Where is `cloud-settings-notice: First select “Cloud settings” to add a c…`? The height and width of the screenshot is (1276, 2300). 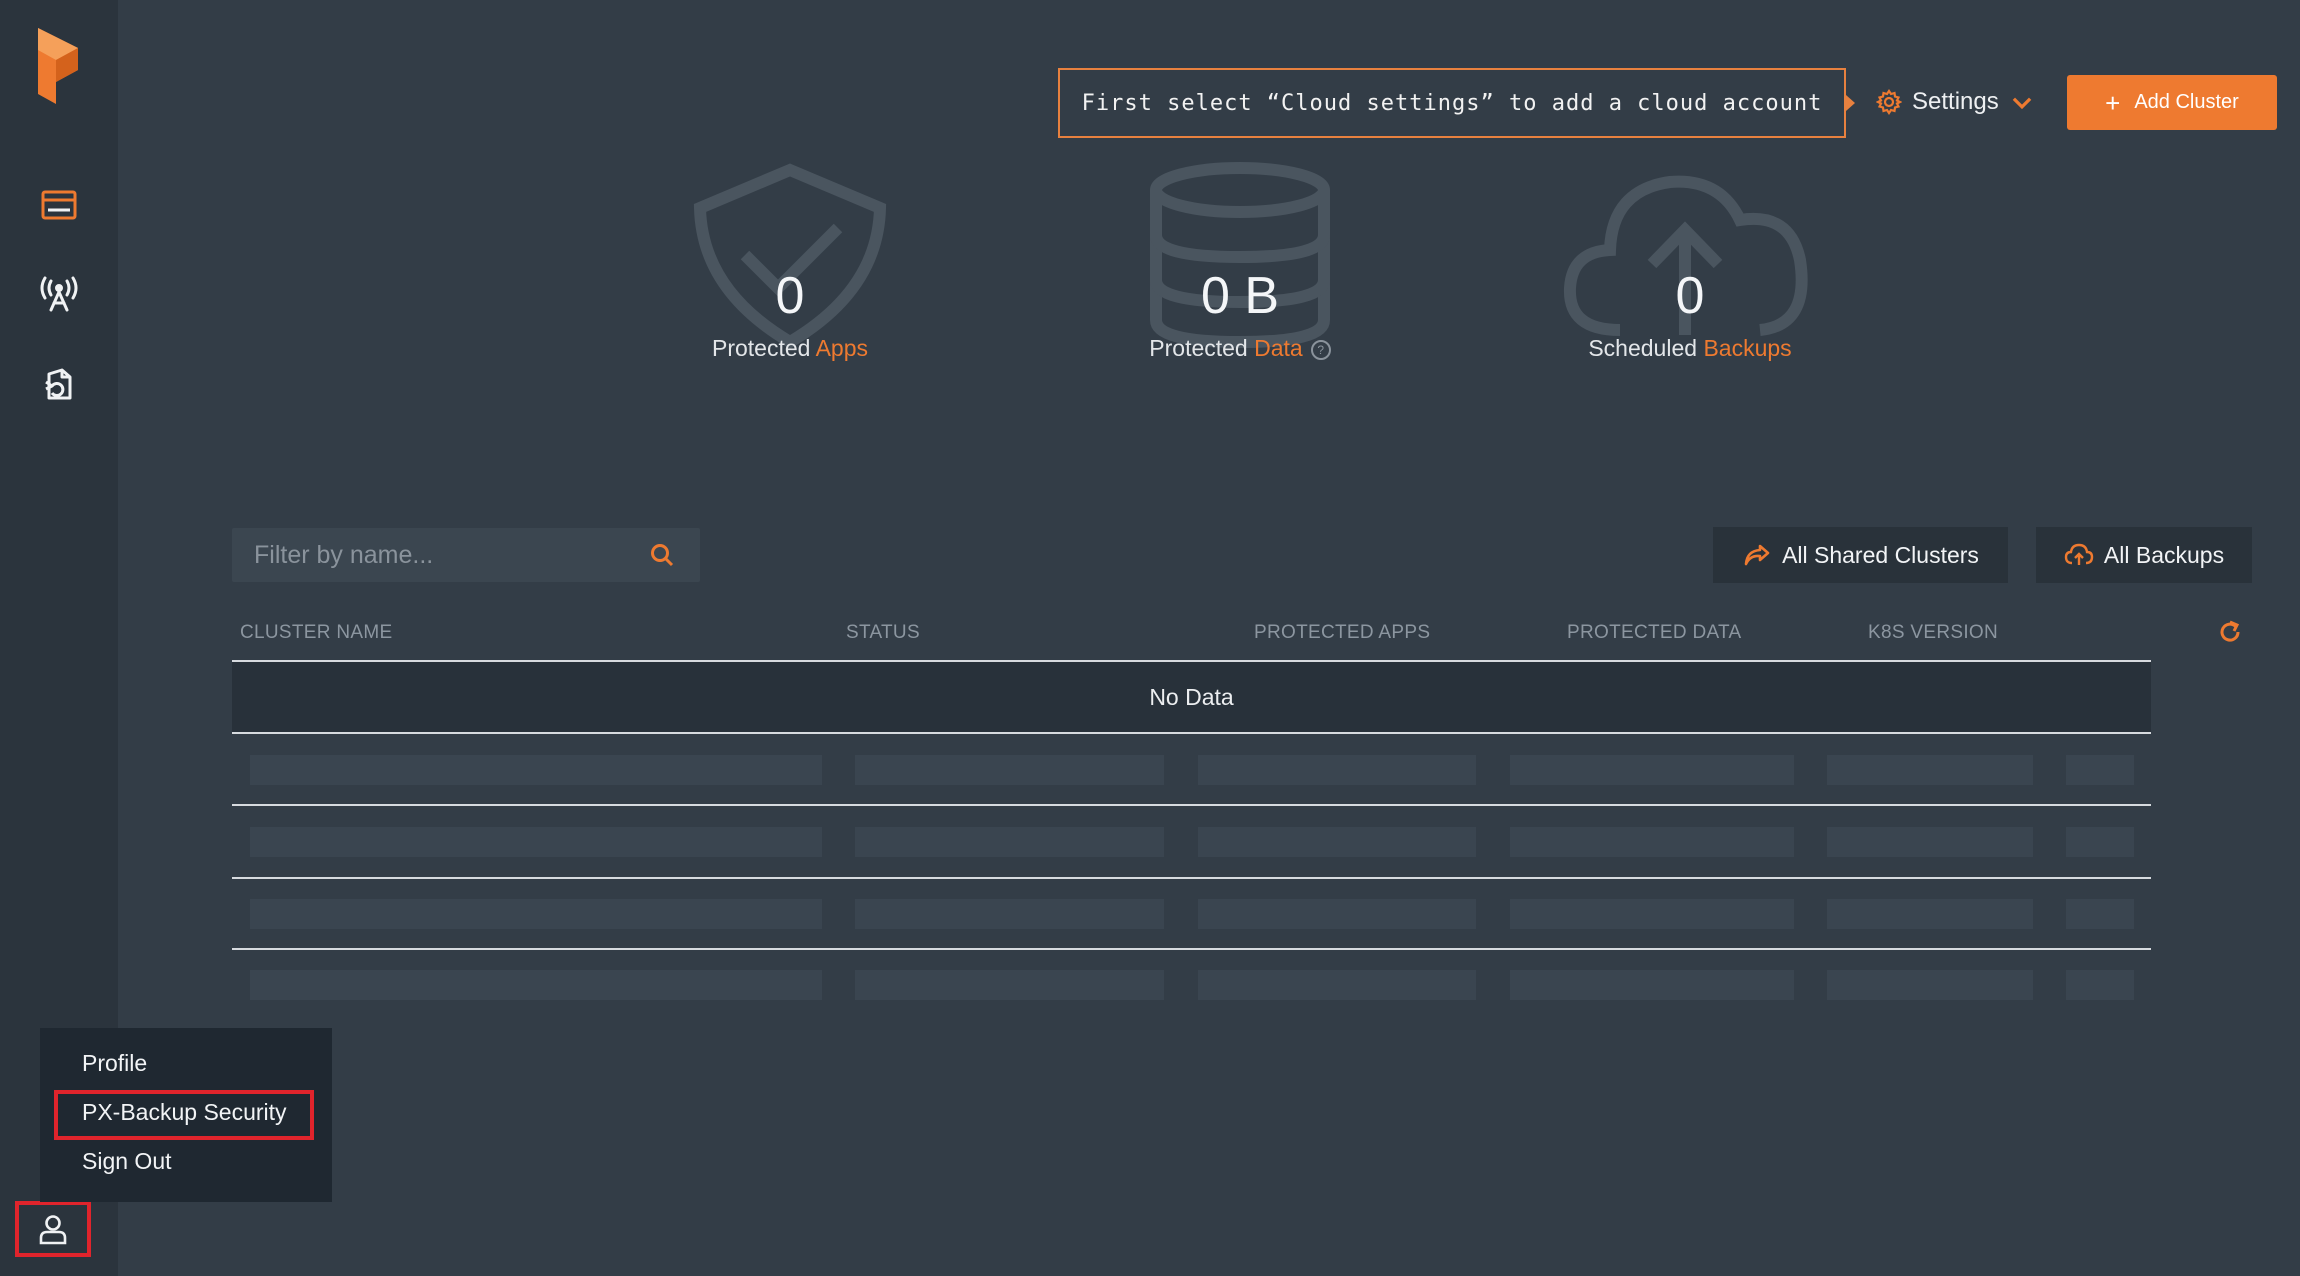
cloud-settings-notice: First select “Cloud settings” to add a c… is located at coordinates (1452, 103).